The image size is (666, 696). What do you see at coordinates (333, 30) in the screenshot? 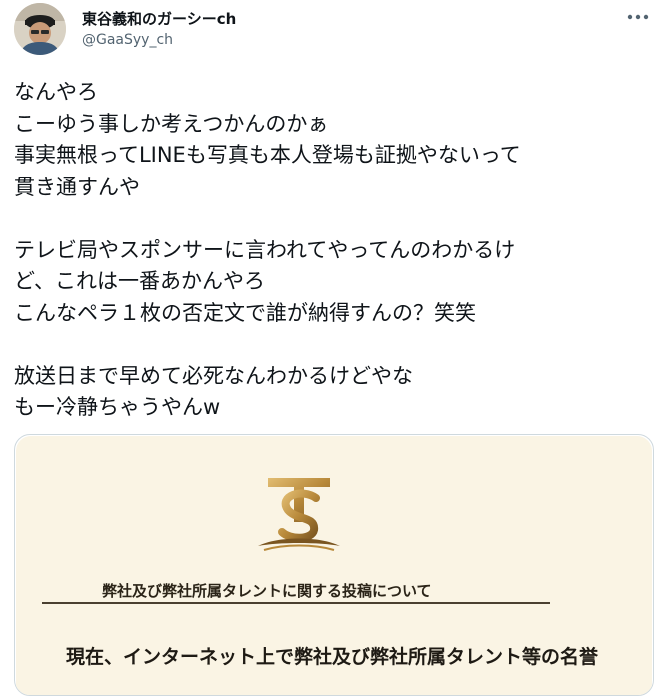
I see `tweet-header: 東谷義和のガーシーch @GaaSyy_ch` at bounding box center [333, 30].